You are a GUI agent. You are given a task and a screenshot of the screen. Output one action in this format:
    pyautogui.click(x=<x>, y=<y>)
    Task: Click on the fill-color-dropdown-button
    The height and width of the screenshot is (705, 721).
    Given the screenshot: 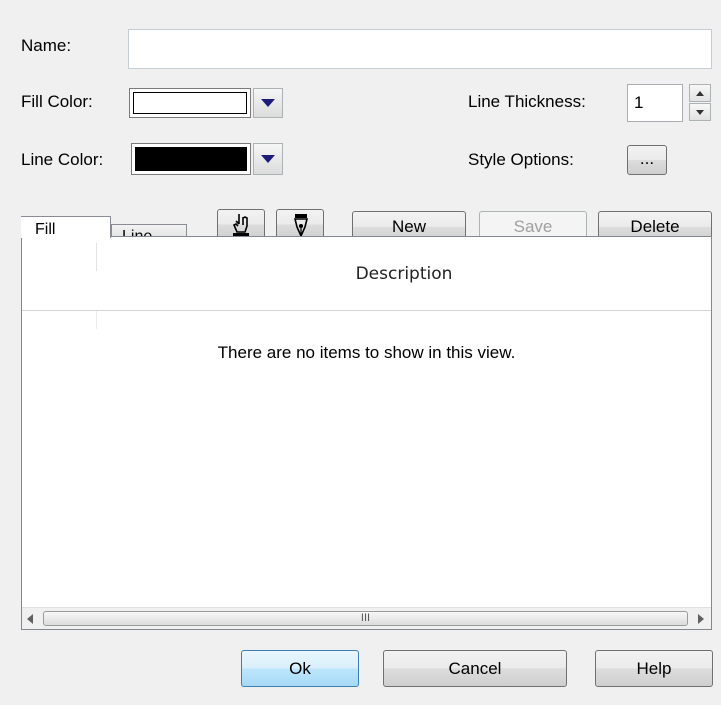 What is the action you would take?
    pyautogui.click(x=268, y=103)
    